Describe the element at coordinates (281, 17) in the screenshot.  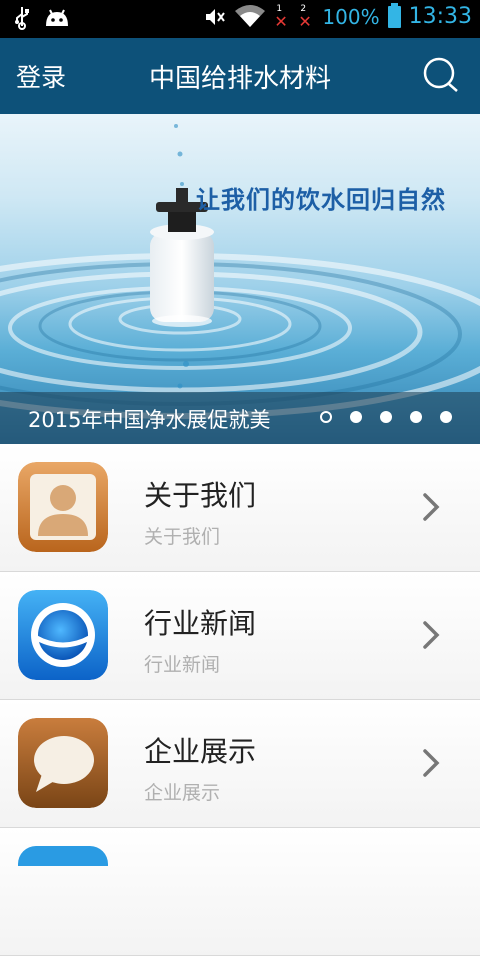
I see `sim1-no-signal-icon: 1 ✕` at that location.